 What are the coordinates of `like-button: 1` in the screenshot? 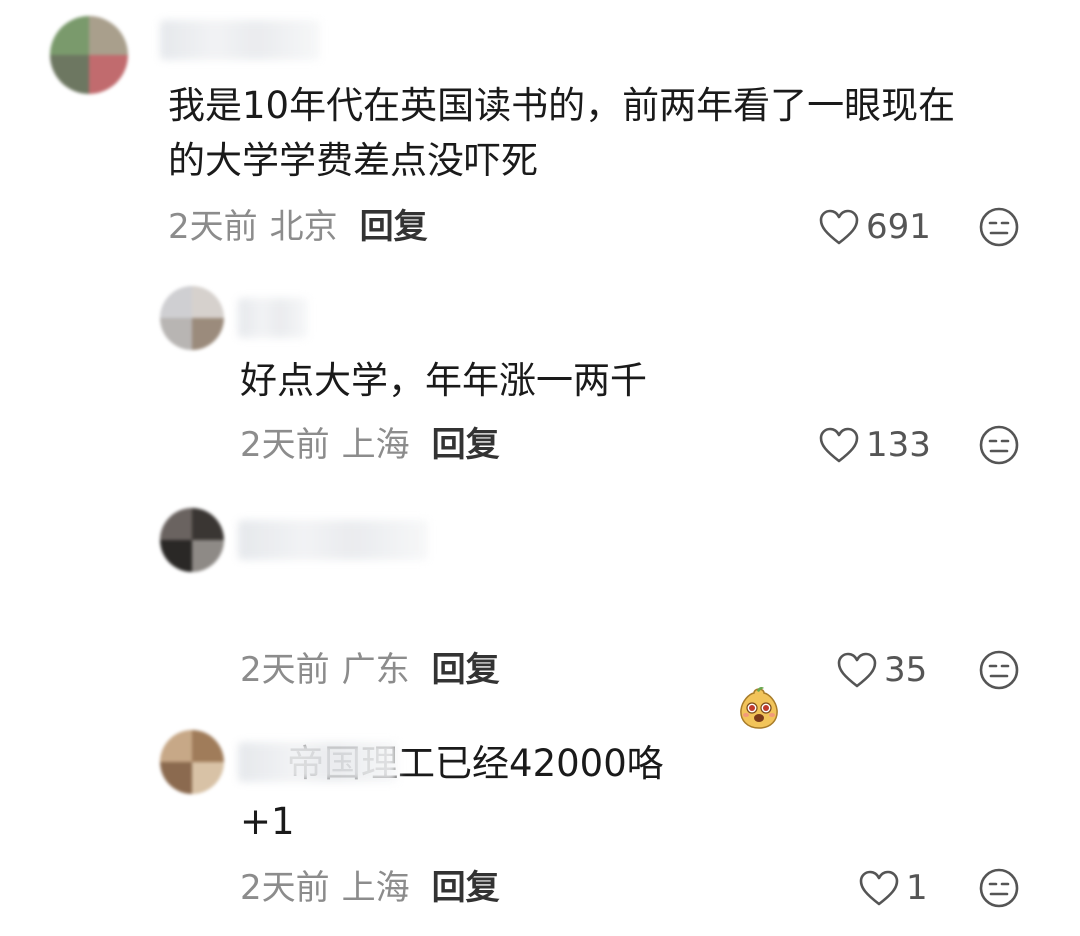 It's located at (893, 888).